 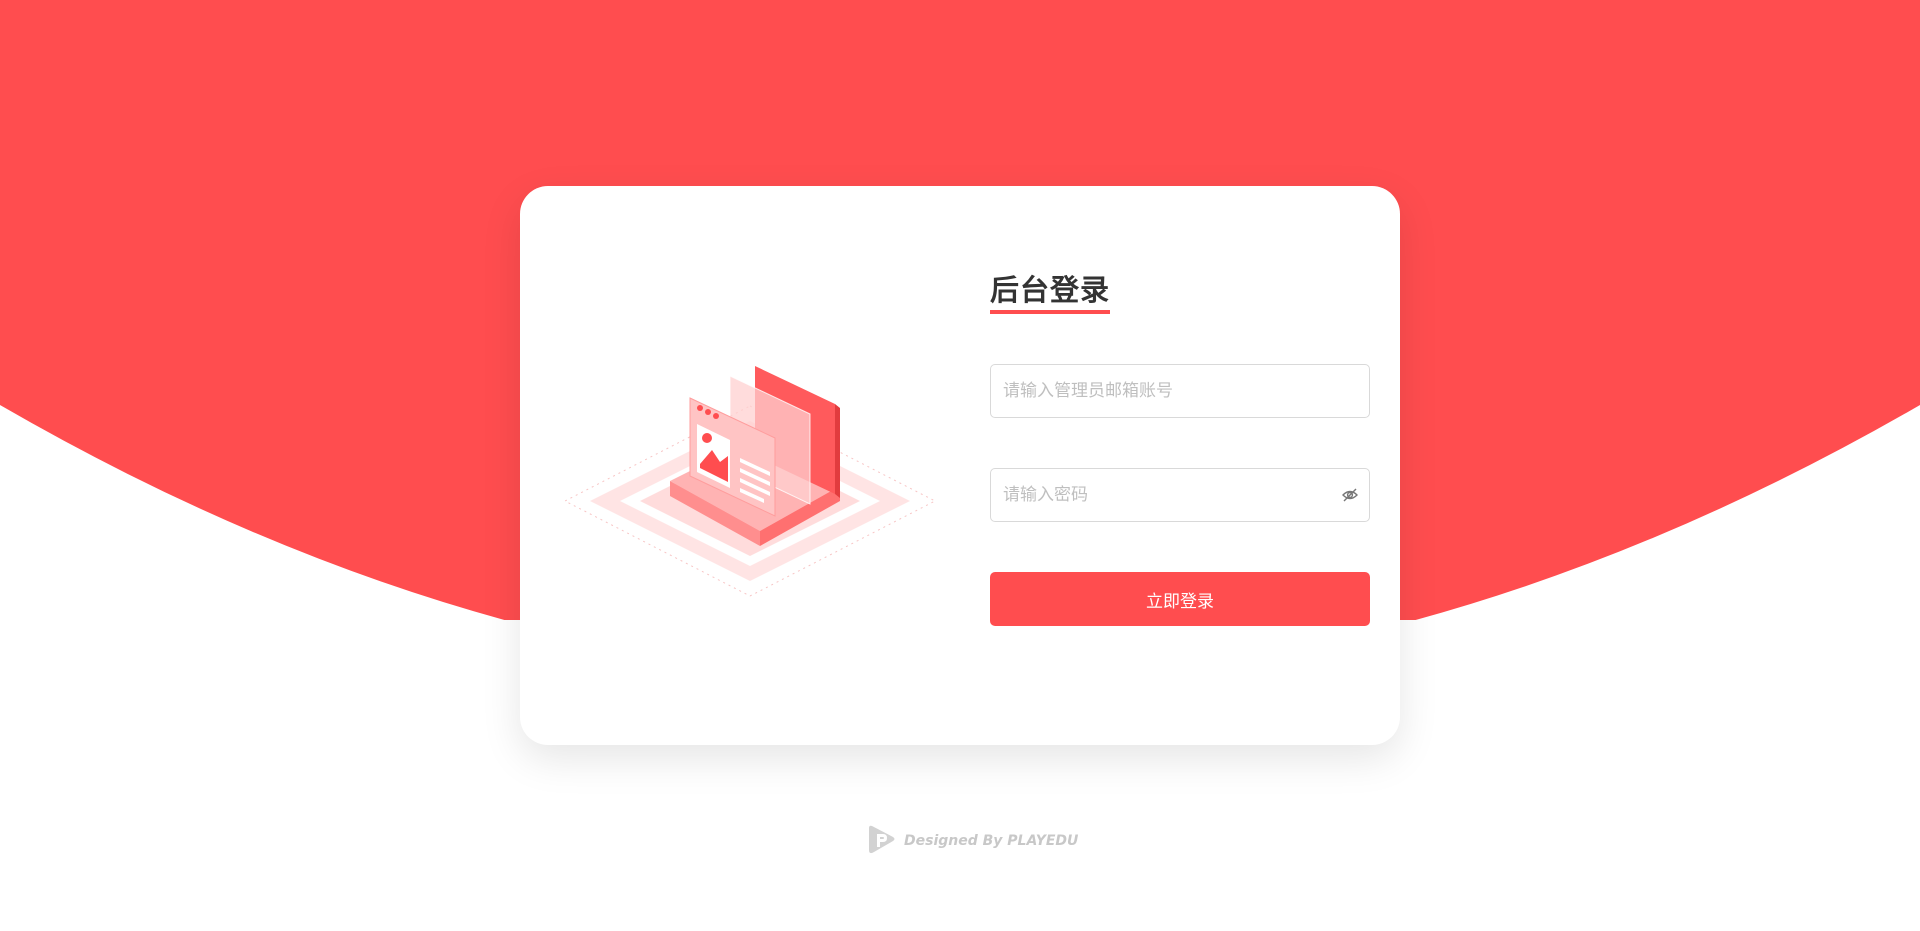 What do you see at coordinates (1180, 449) in the screenshot?
I see `login-form: 后台登录 立即登录` at bounding box center [1180, 449].